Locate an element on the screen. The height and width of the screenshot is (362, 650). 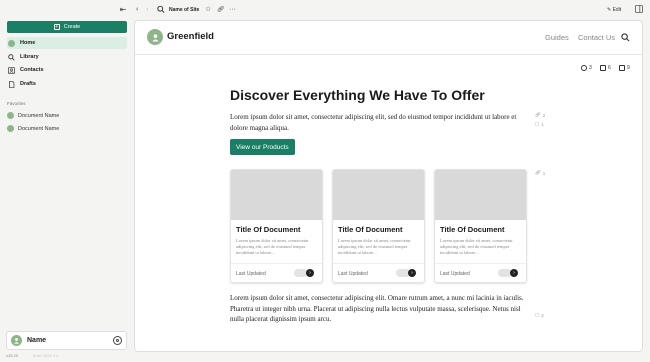
link-marker: 🔗︎ 2 is located at coordinates (540, 115).